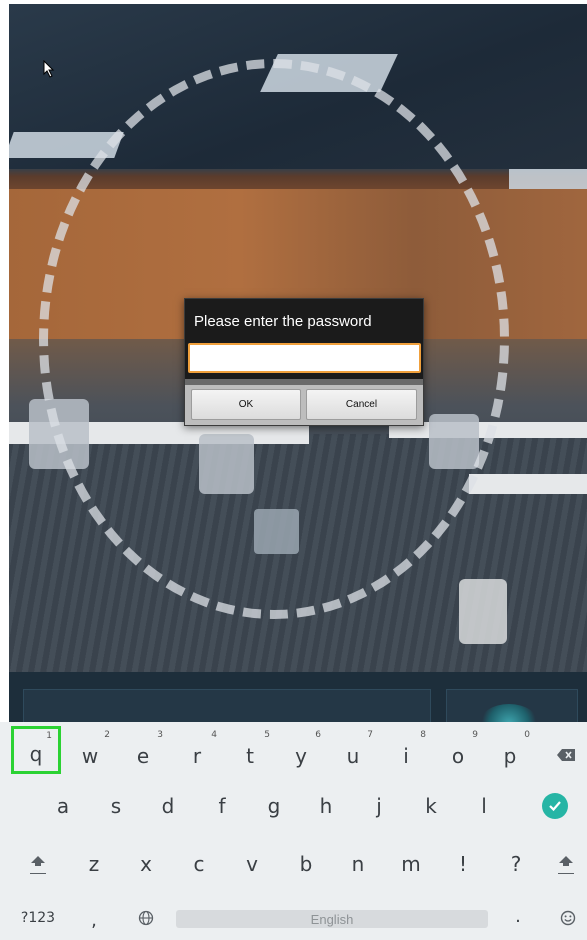 This screenshot has width=587, height=940. I want to click on key-d: d, so click(168, 806).